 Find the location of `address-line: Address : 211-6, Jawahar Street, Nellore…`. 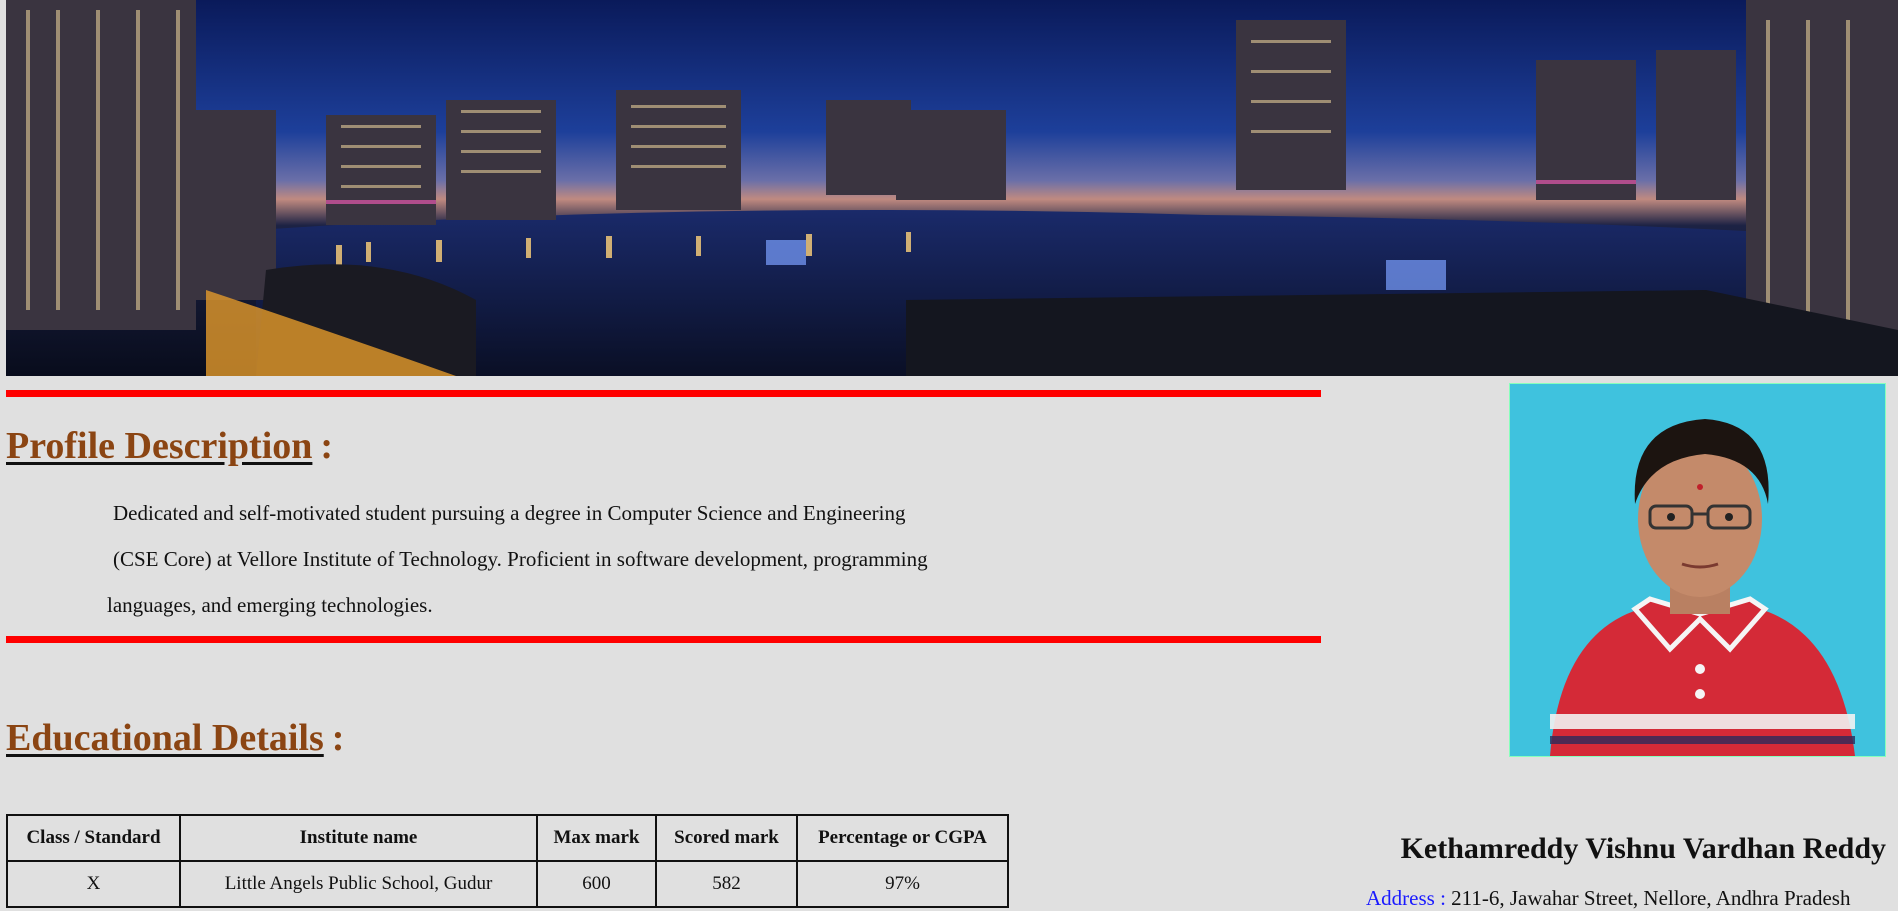

address-line: Address : 211-6, Jawahar Street, Nellore… is located at coordinates (1608, 898).